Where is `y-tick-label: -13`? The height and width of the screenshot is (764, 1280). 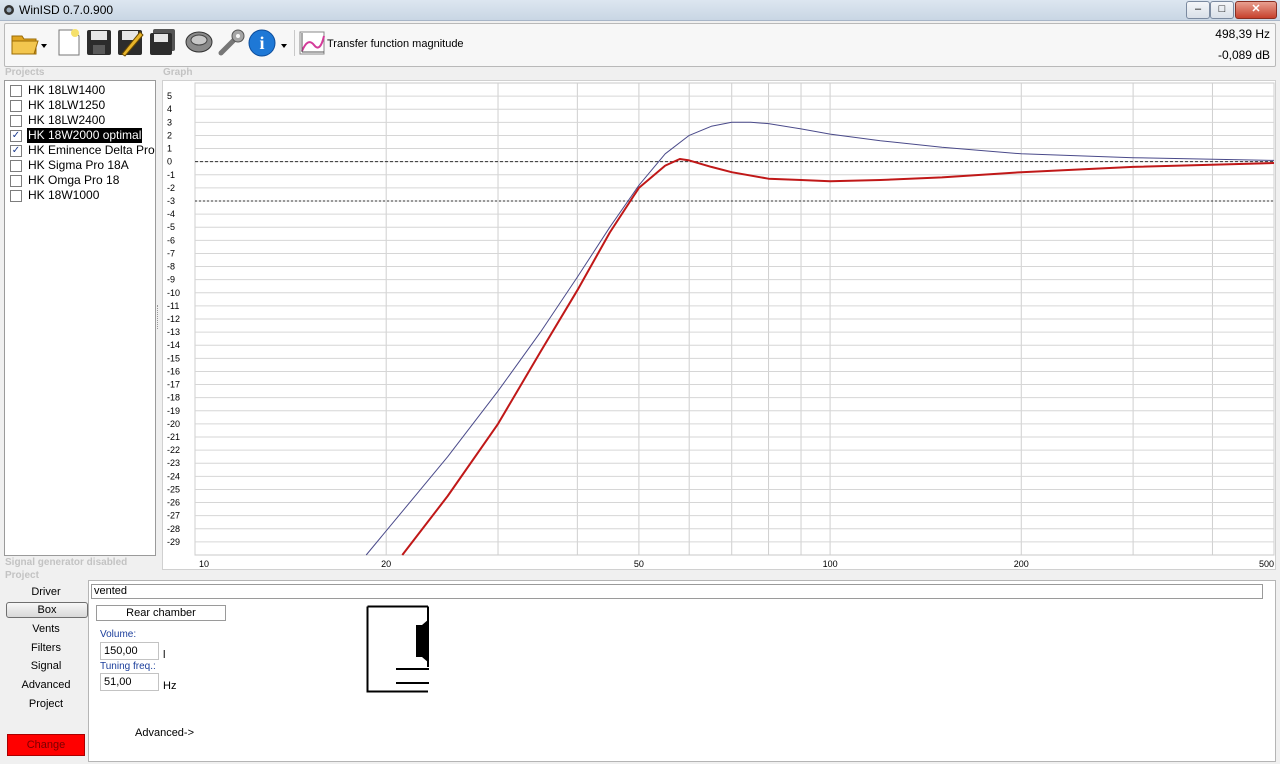 y-tick-label: -13 is located at coordinates (173, 332).